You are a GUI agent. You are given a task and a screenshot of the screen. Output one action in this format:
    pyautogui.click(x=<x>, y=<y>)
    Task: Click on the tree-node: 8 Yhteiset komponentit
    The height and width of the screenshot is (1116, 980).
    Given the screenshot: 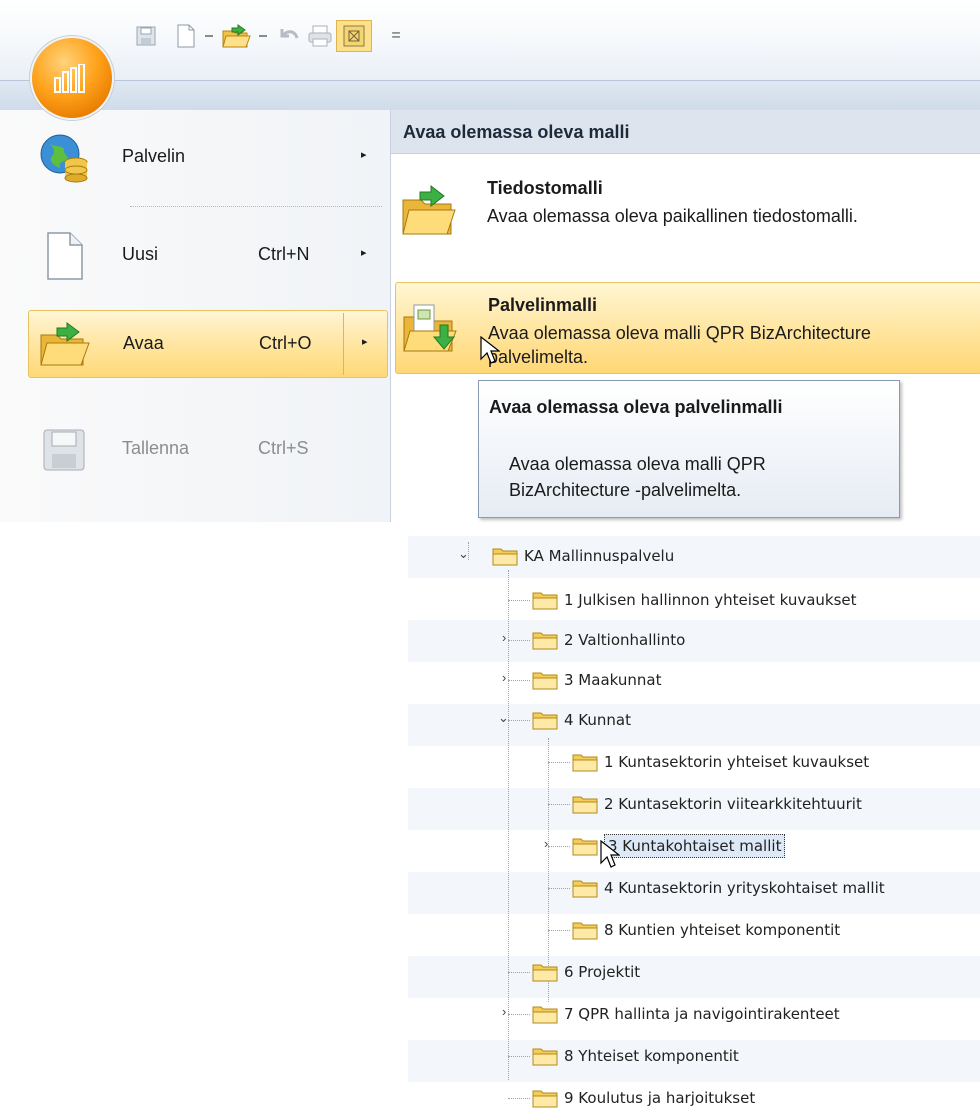 What is the action you would take?
    pyautogui.click(x=635, y=1056)
    